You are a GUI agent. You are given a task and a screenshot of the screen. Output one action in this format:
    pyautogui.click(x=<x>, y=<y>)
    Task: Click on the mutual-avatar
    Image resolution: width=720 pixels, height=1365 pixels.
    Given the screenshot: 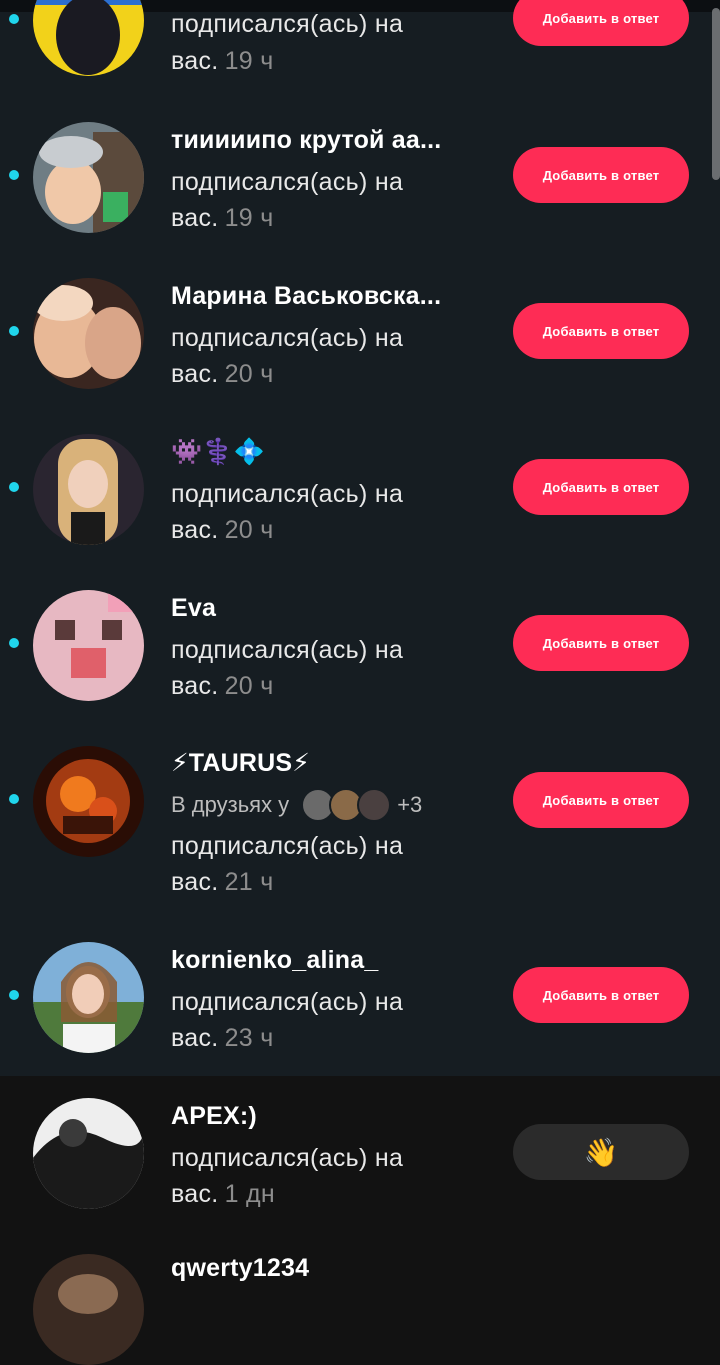 What is the action you would take?
    pyautogui.click(x=374, y=805)
    